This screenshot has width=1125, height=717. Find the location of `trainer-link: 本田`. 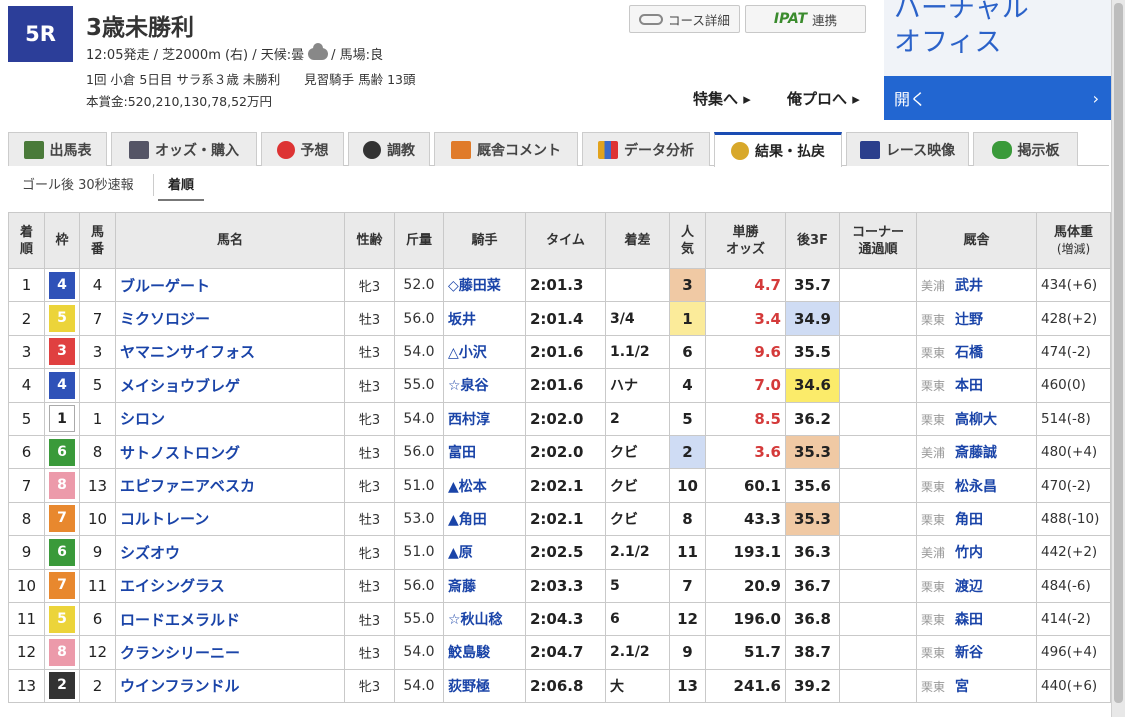

trainer-link: 本田 is located at coordinates (969, 386).